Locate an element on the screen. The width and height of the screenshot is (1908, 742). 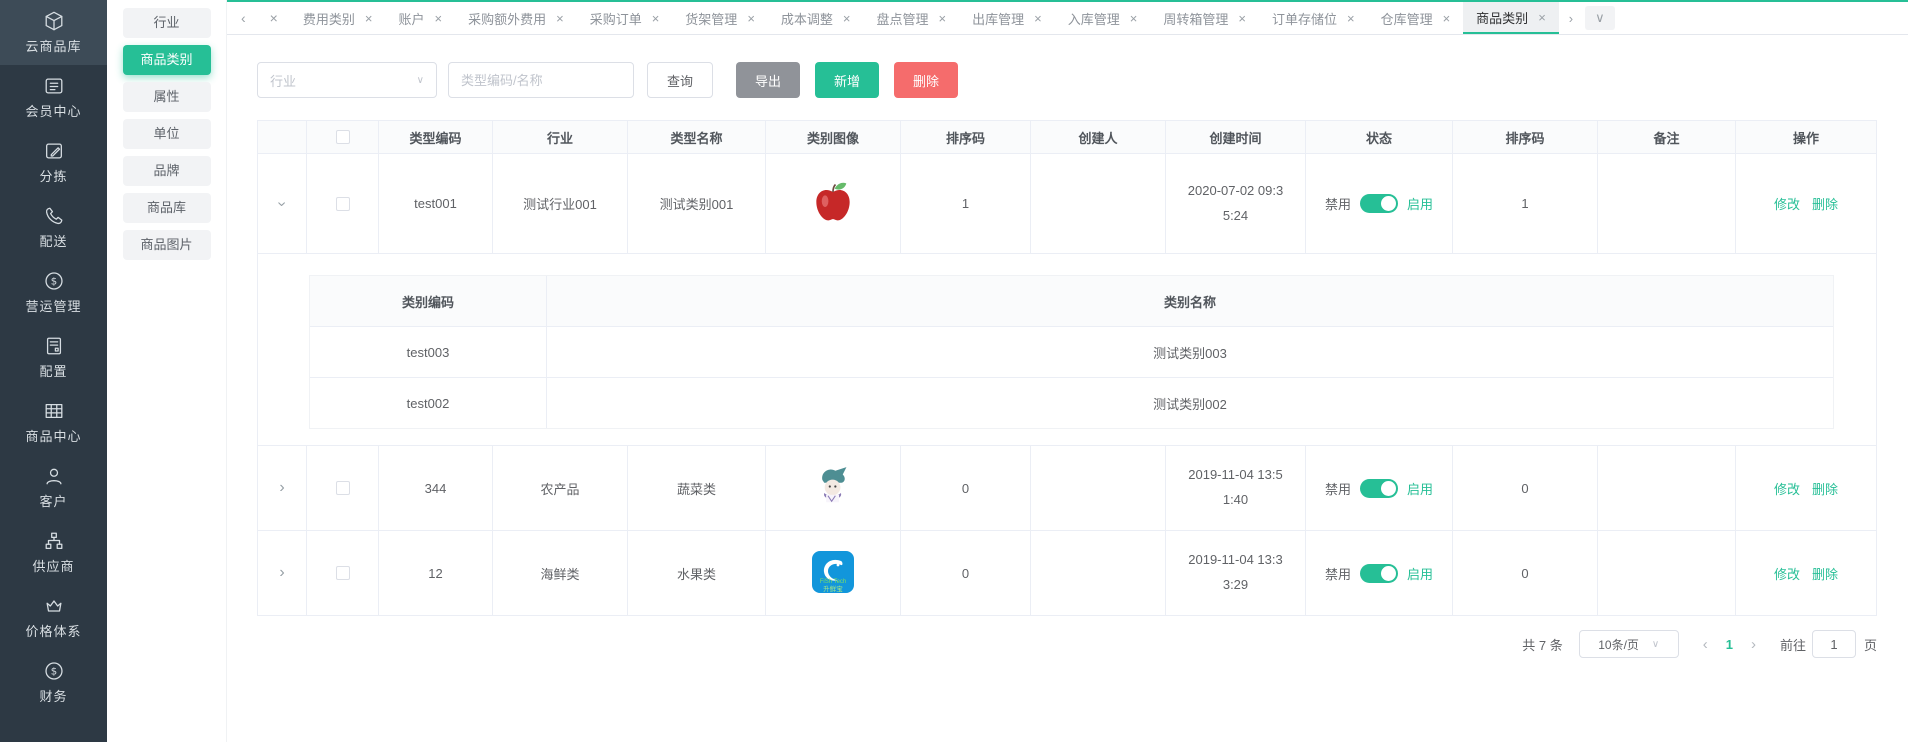
prev-page-button: ‹ is located at coordinates (1705, 644).